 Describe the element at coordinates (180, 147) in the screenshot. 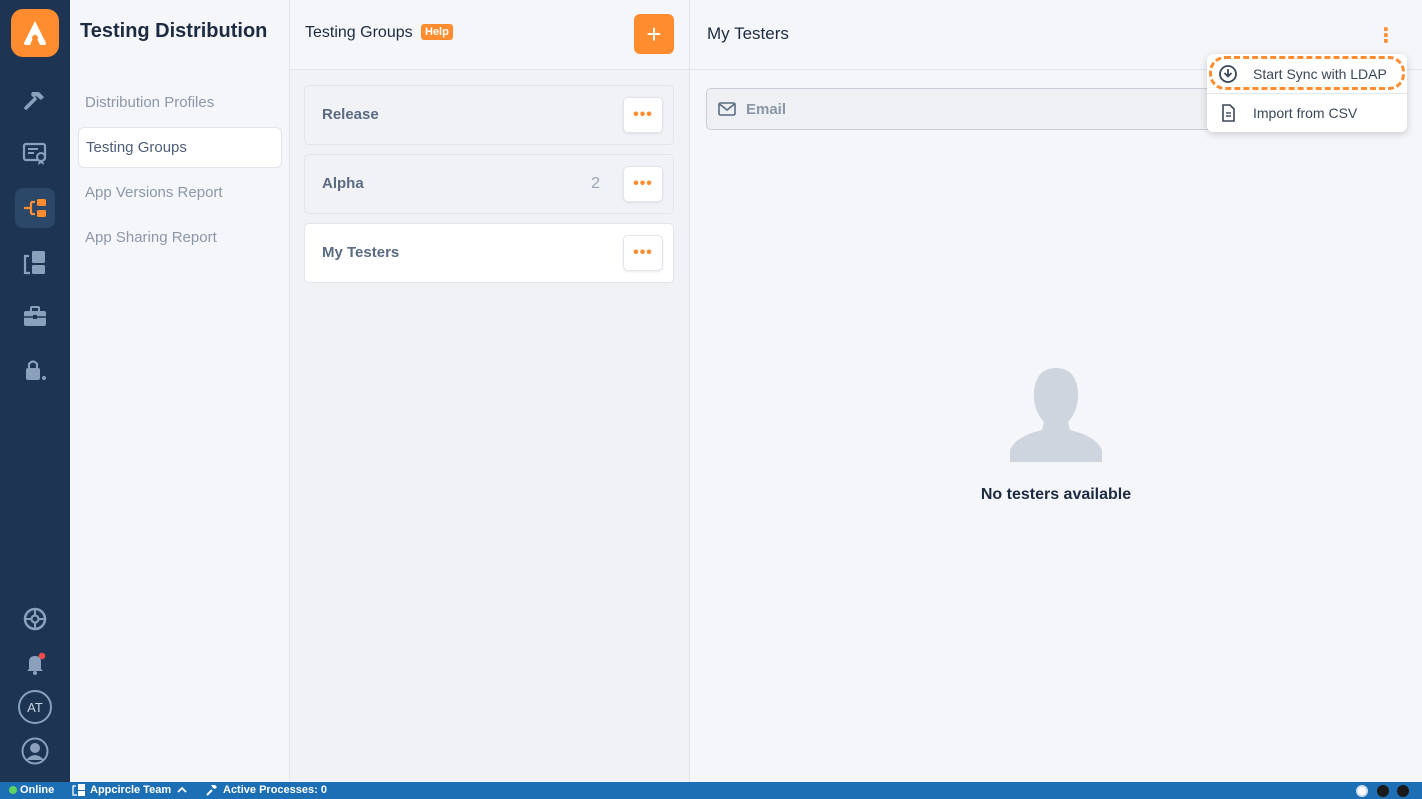

I see `nav-item-testing-groups: Testing Groups` at that location.